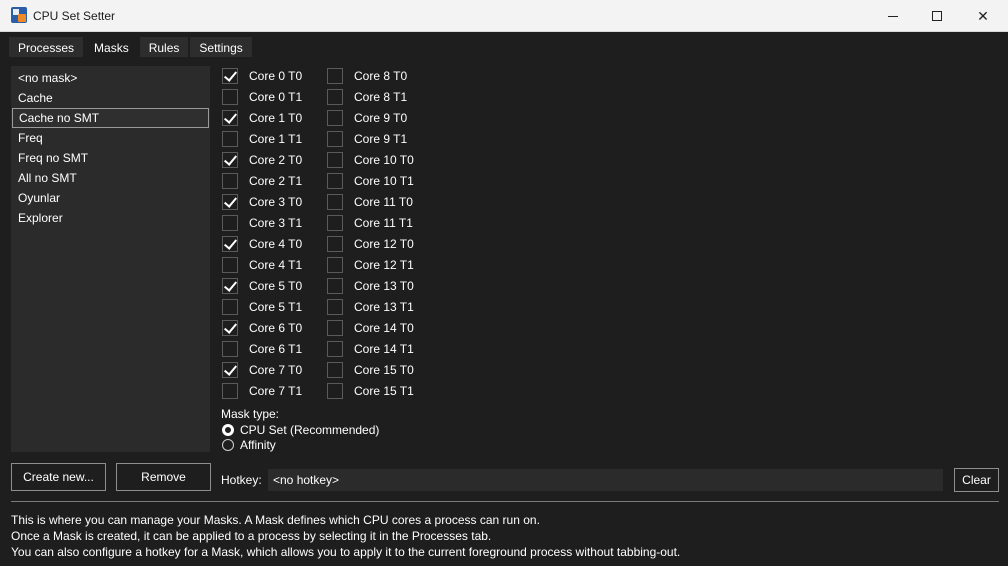 This screenshot has height=566, width=1008. I want to click on core-8-t1-checkbox-row: Core 8 T1, so click(367, 96).